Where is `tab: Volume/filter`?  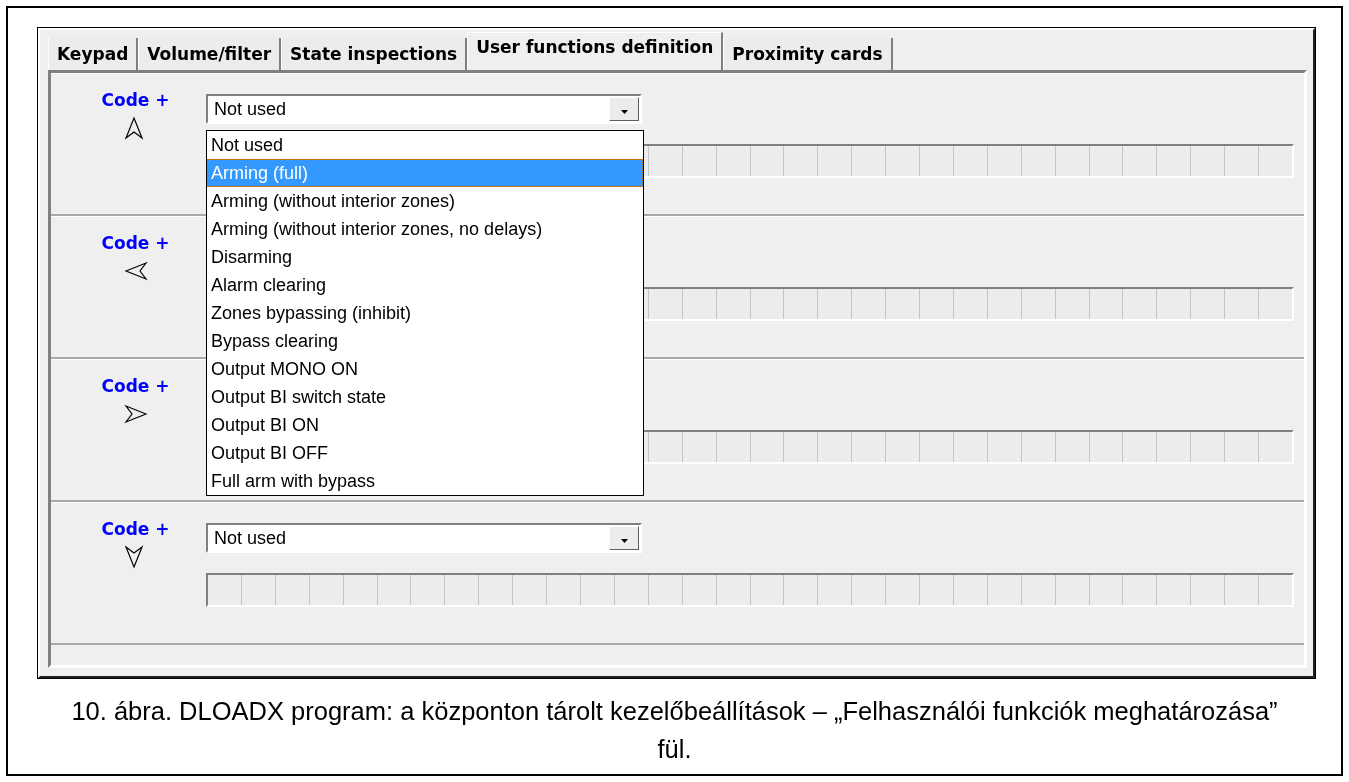 tab: Volume/filter is located at coordinates (210, 54).